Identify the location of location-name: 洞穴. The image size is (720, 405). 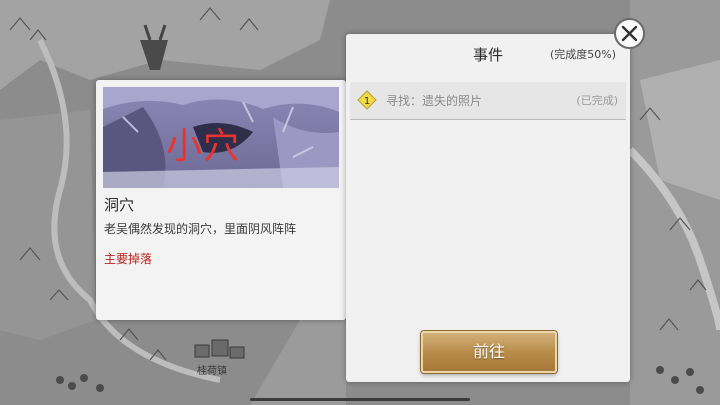
(119, 205).